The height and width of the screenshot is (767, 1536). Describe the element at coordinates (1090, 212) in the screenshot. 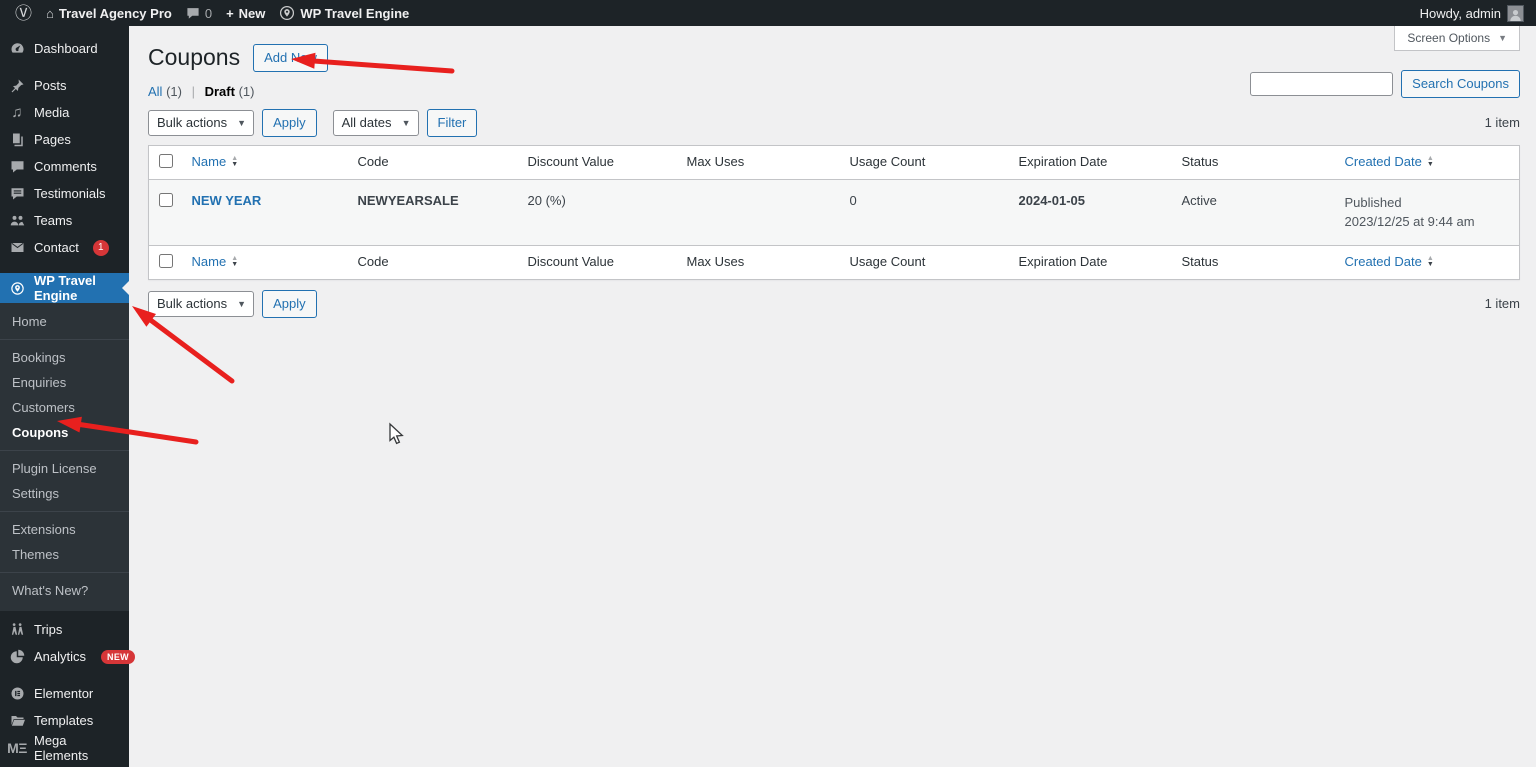

I see `coupon-expiration-date: 2024-01-05` at that location.